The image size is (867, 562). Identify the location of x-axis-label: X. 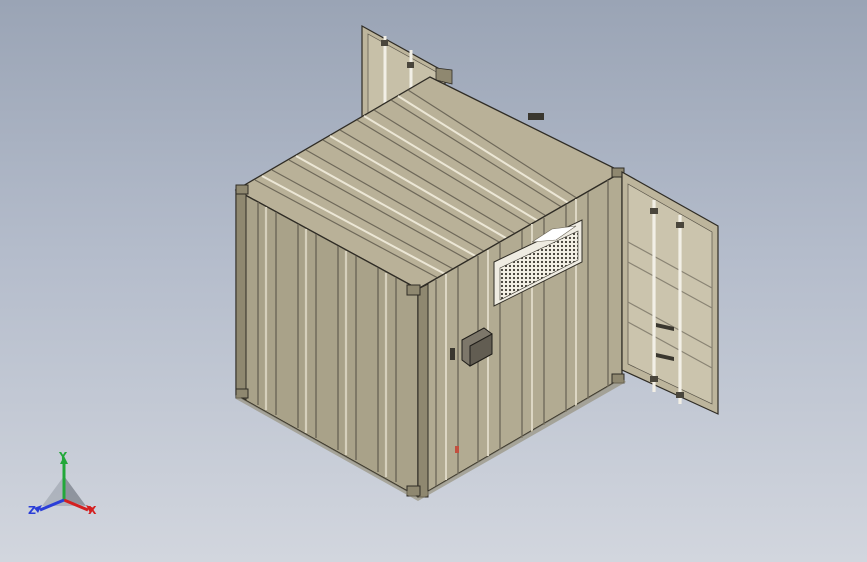
(92, 510).